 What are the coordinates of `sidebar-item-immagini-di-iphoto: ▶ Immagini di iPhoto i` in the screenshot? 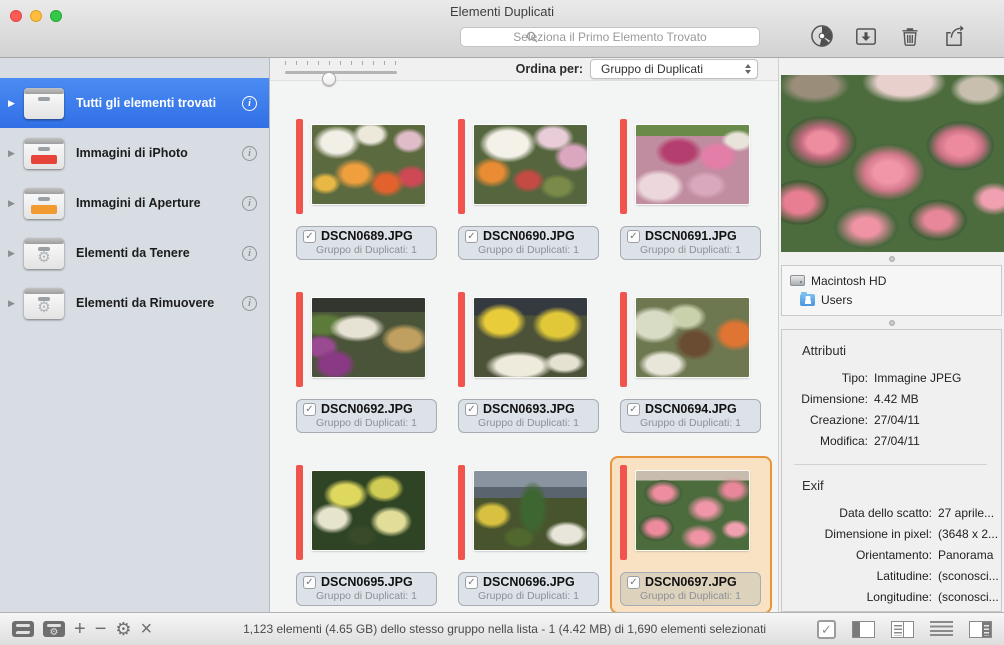 It's located at (134, 153).